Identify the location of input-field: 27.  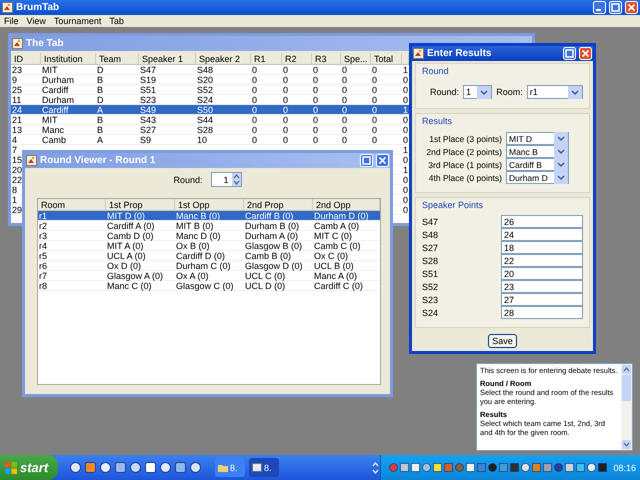
(542, 299).